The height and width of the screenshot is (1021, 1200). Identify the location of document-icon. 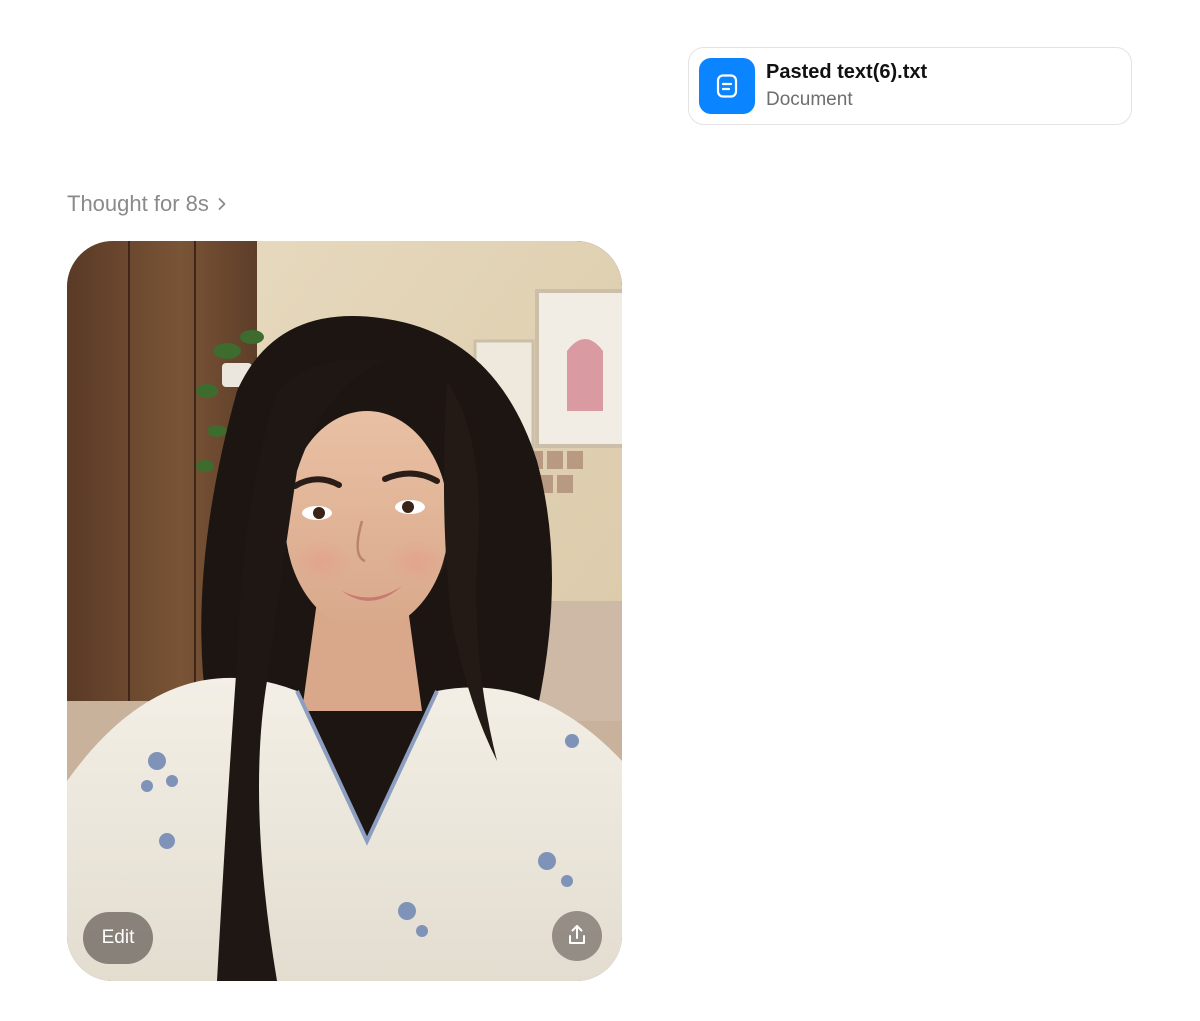
(727, 86).